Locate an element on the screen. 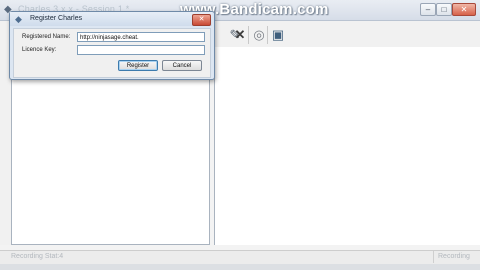 The height and width of the screenshot is (270, 480). maximize-button: □ is located at coordinates (444, 9).